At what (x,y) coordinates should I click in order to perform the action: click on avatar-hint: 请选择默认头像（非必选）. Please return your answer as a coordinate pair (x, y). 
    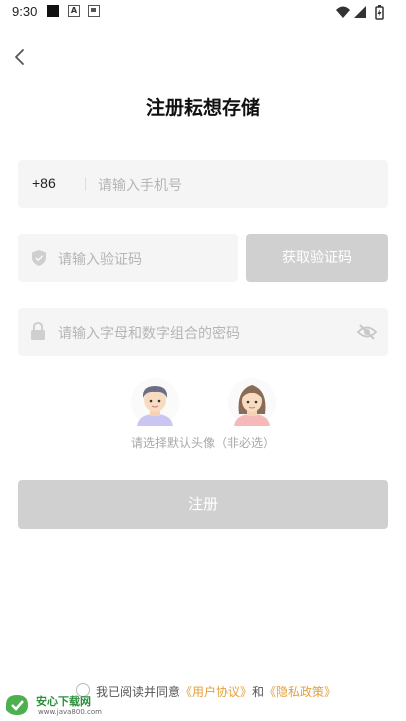
    Looking at the image, I should click on (202, 443).